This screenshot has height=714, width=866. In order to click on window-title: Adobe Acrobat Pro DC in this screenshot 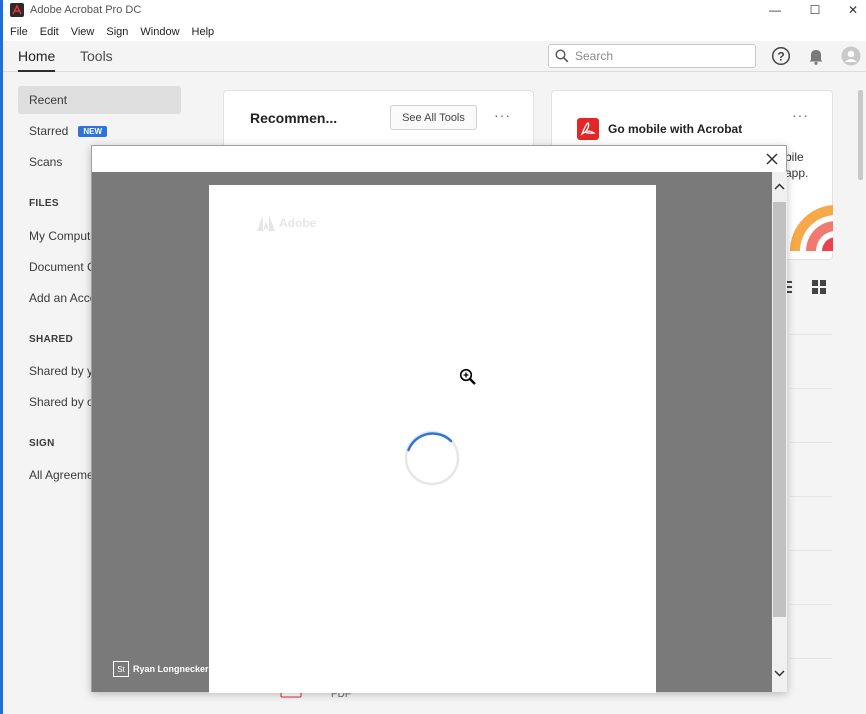, I will do `click(86, 10)`.